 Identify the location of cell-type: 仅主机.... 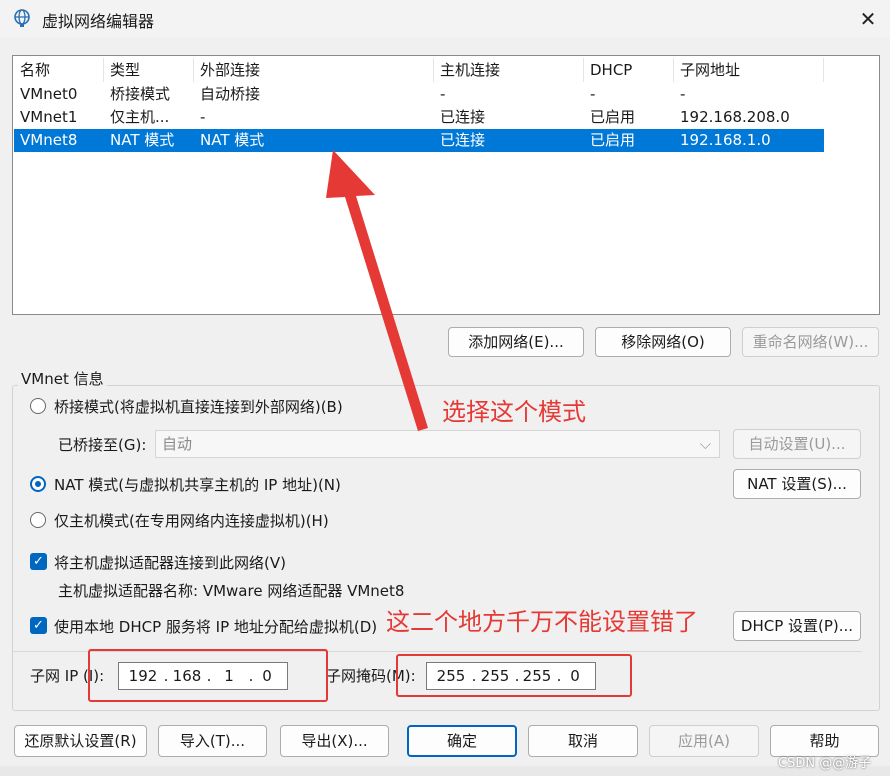
(140, 117).